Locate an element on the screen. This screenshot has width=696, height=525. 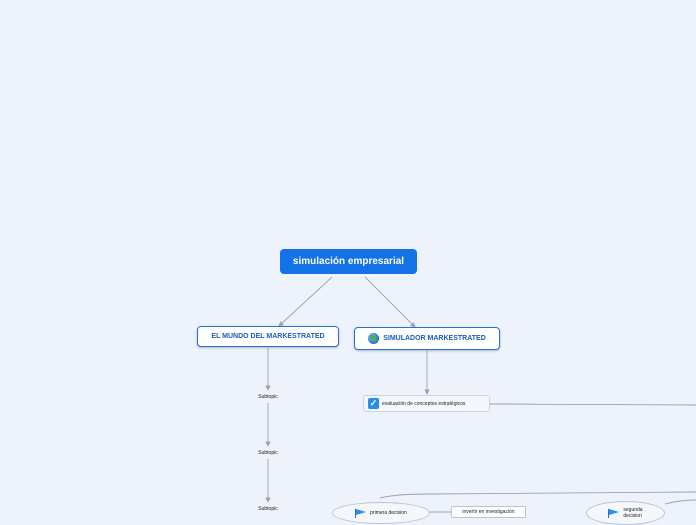
branch-mundo-markestrated: EL MUNDO DEL MARKESTRATED is located at coordinates (268, 336).